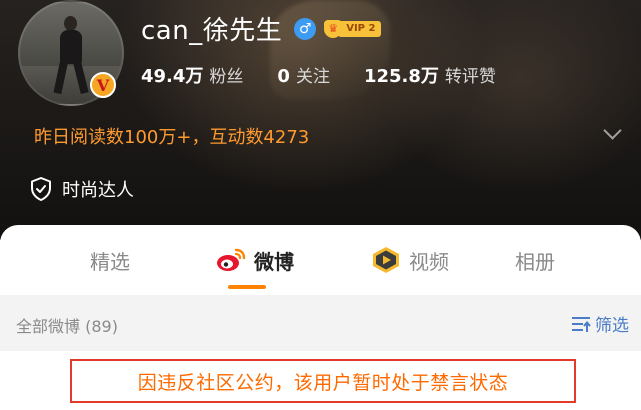  I want to click on stat-followers: 49.4万 粉丝, so click(192, 75).